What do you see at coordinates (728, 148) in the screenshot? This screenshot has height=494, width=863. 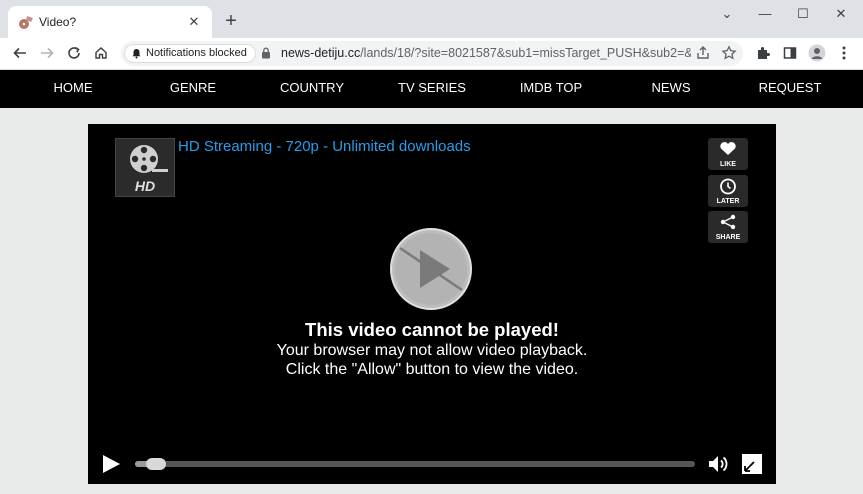 I see `heart-icon` at bounding box center [728, 148].